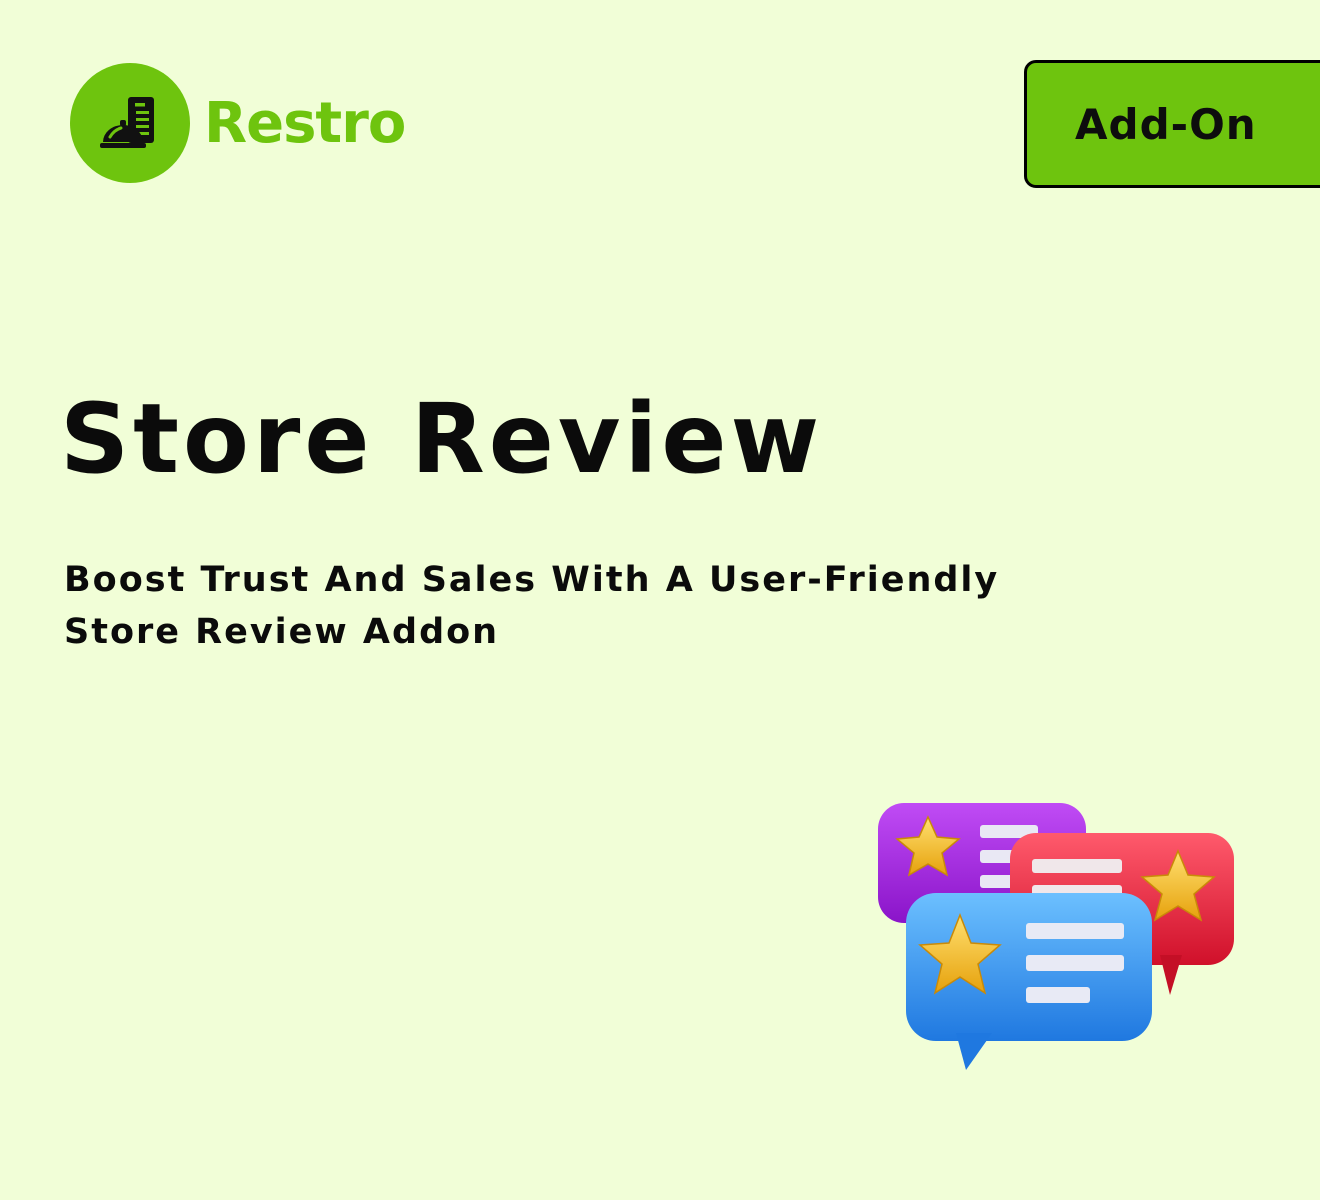 Image resolution: width=1320 pixels, height=1200 pixels. I want to click on brand-logo: Restro, so click(238, 123).